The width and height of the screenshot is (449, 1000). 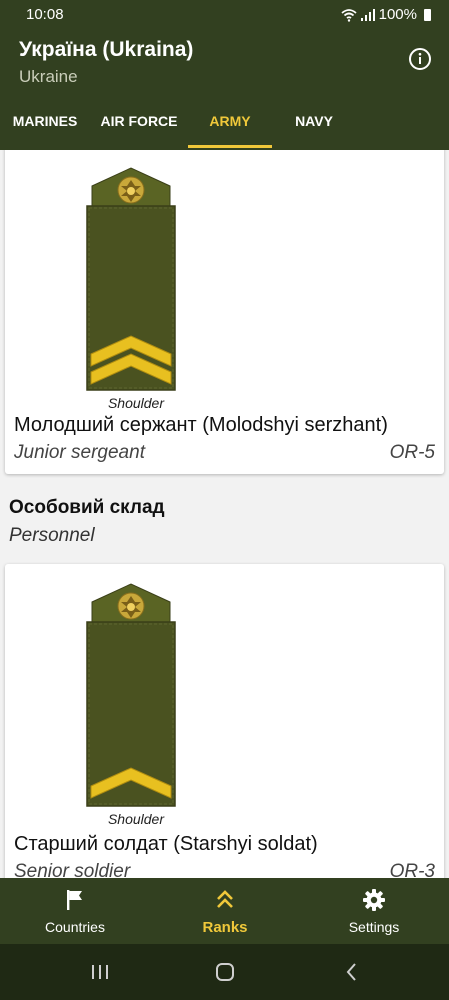 What do you see at coordinates (75, 927) in the screenshot?
I see `nav-label: Countries` at bounding box center [75, 927].